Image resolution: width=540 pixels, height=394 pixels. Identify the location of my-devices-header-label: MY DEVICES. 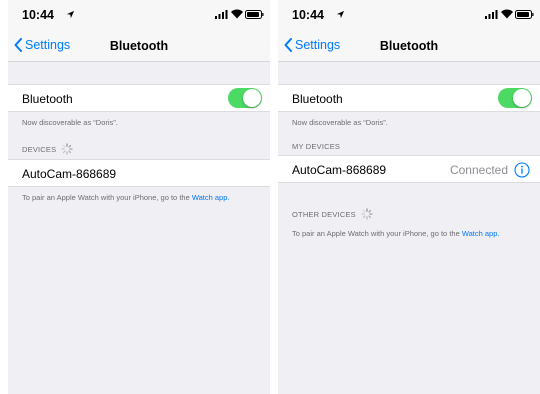
(316, 146).